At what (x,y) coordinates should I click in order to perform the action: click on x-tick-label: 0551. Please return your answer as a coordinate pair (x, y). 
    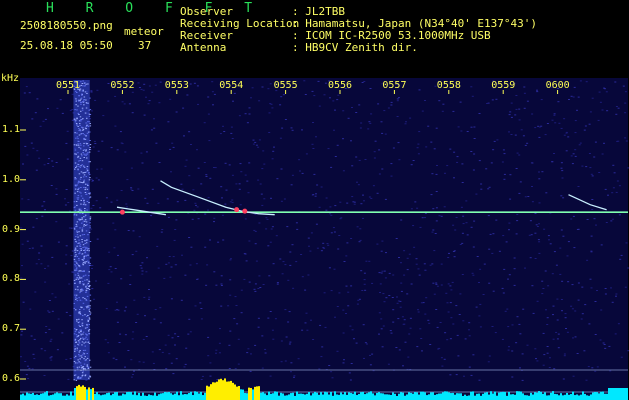
    Looking at the image, I should click on (68, 85).